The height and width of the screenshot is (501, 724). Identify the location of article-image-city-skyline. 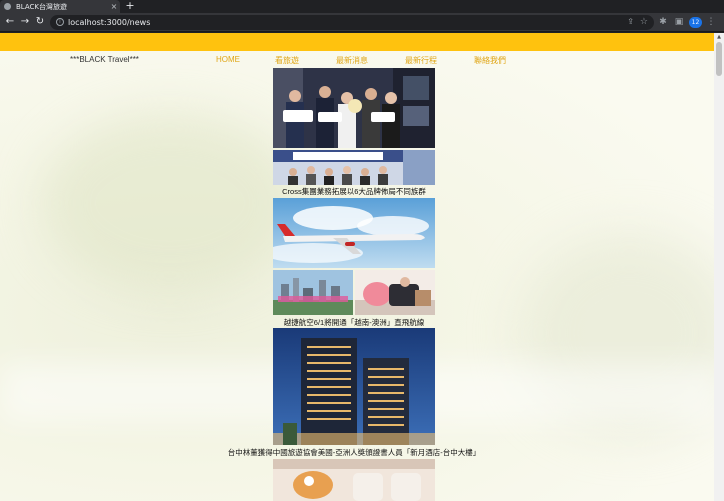
(313, 292).